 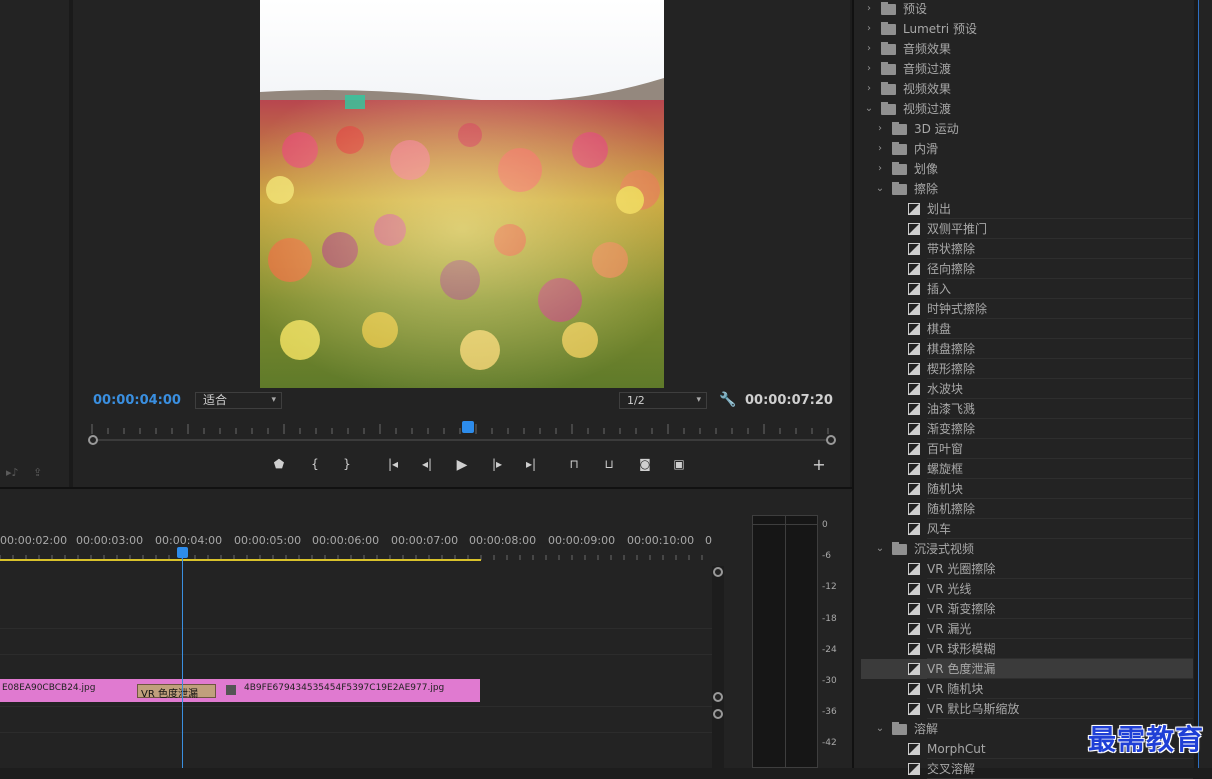 I want to click on effect-item: 插入, so click(x=1027, y=289).